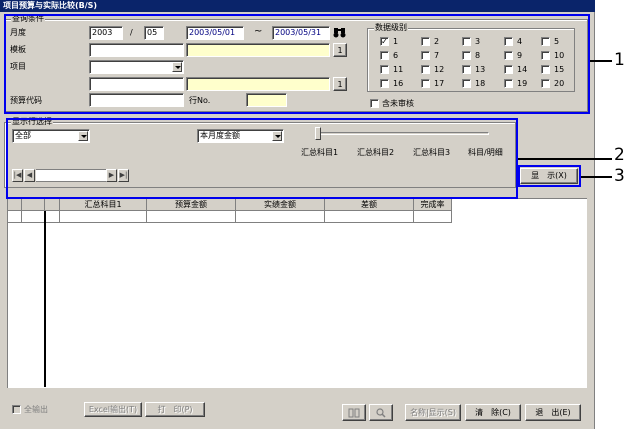 The height and width of the screenshot is (429, 628). I want to click on column-header: 差额, so click(369, 205).